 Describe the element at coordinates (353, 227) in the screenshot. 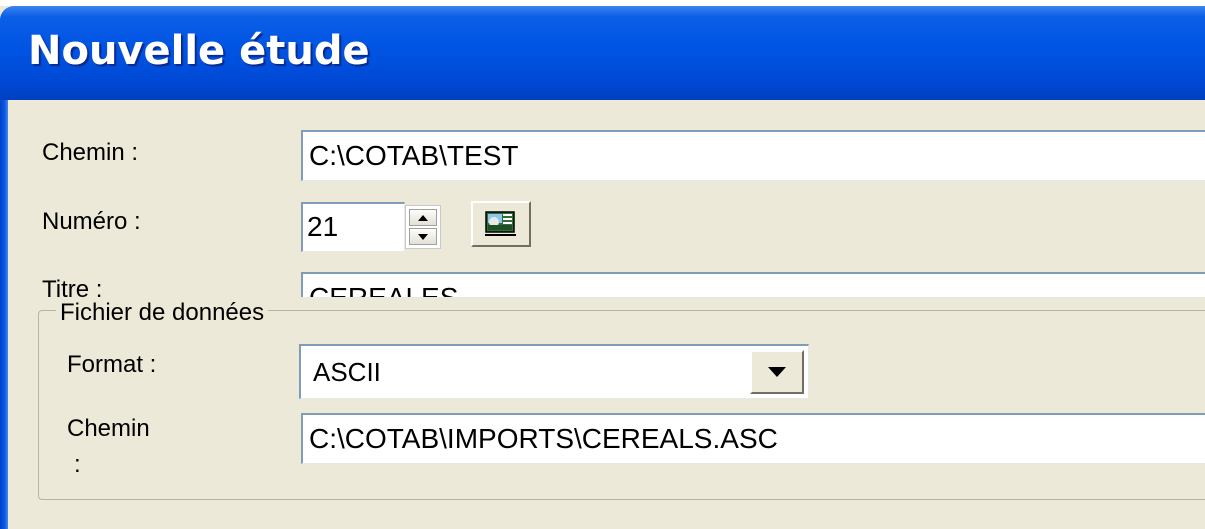

I see `numero-input: 21` at that location.